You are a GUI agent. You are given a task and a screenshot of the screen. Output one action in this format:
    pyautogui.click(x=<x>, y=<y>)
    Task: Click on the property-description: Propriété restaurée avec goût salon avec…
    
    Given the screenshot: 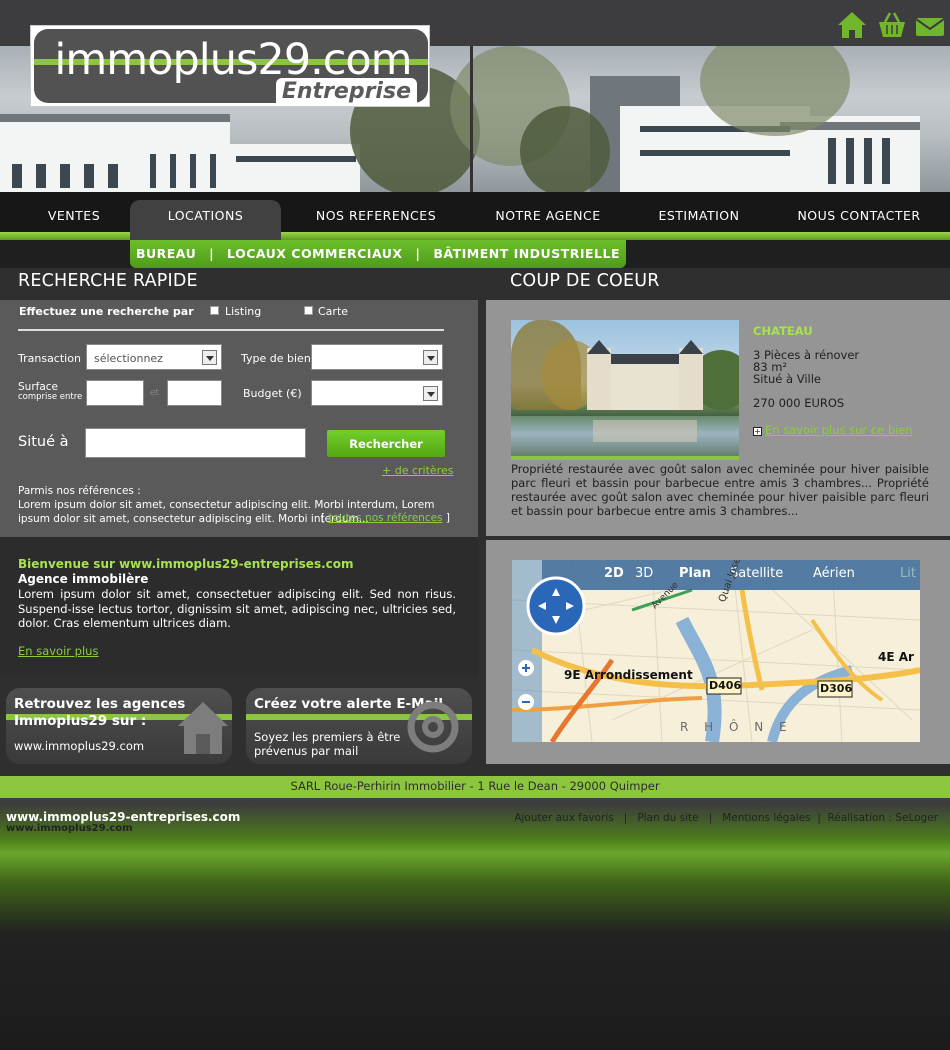 What is the action you would take?
    pyautogui.click(x=720, y=490)
    